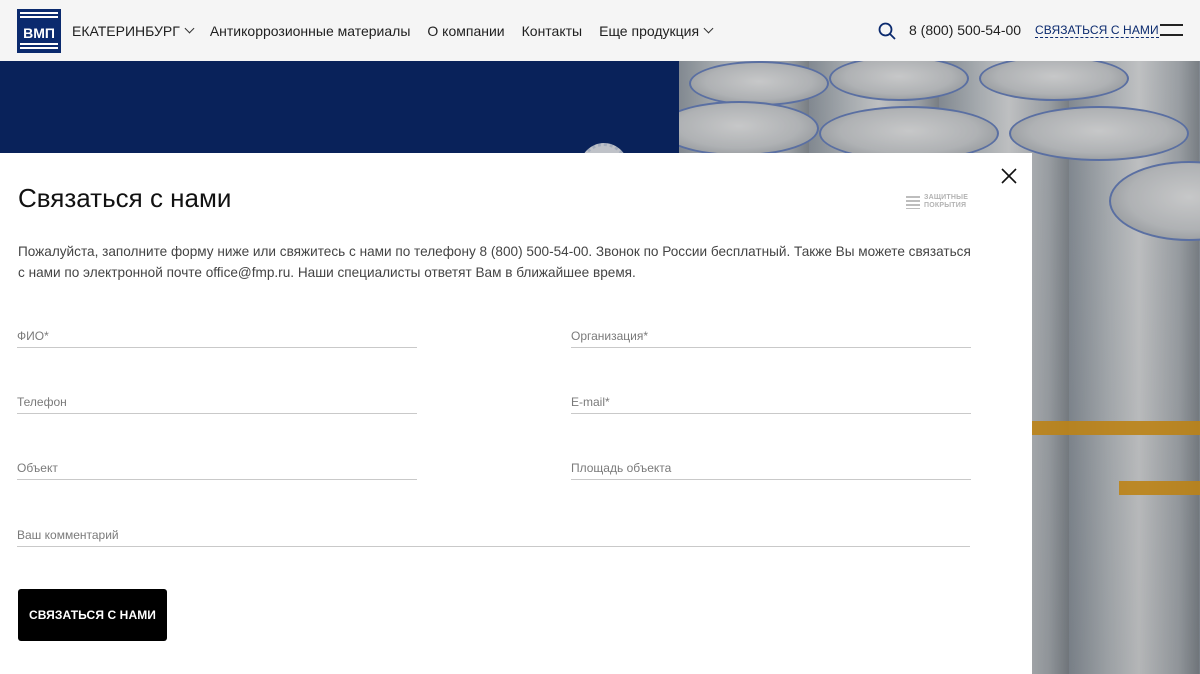  What do you see at coordinates (92, 615) in the screenshot?
I see `submit-button: СВЯЗАТЬСЯ С НАМИ` at bounding box center [92, 615].